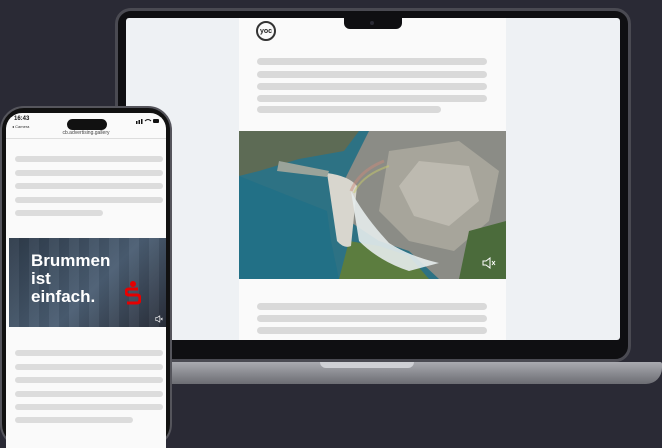  Describe the element at coordinates (22, 119) in the screenshot. I see `status-time: 16:43` at that location.